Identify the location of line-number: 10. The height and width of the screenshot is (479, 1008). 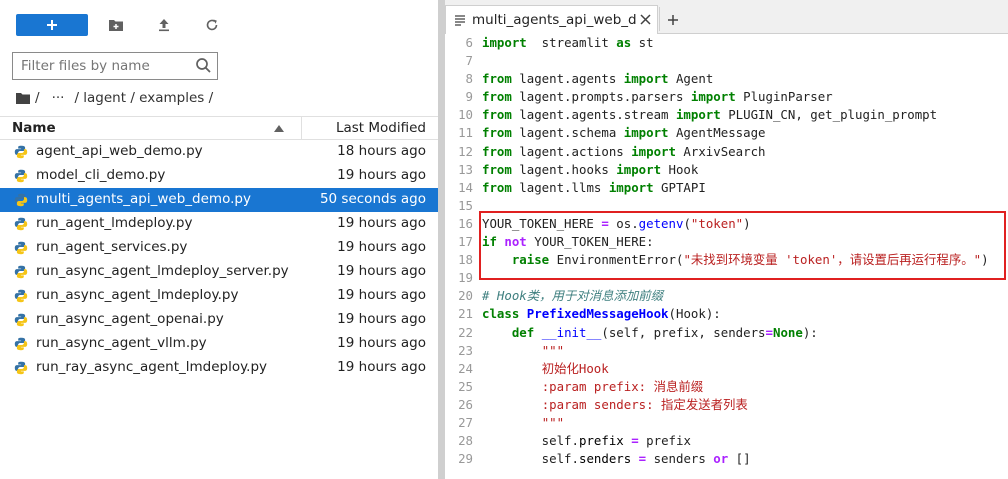
(465, 115).